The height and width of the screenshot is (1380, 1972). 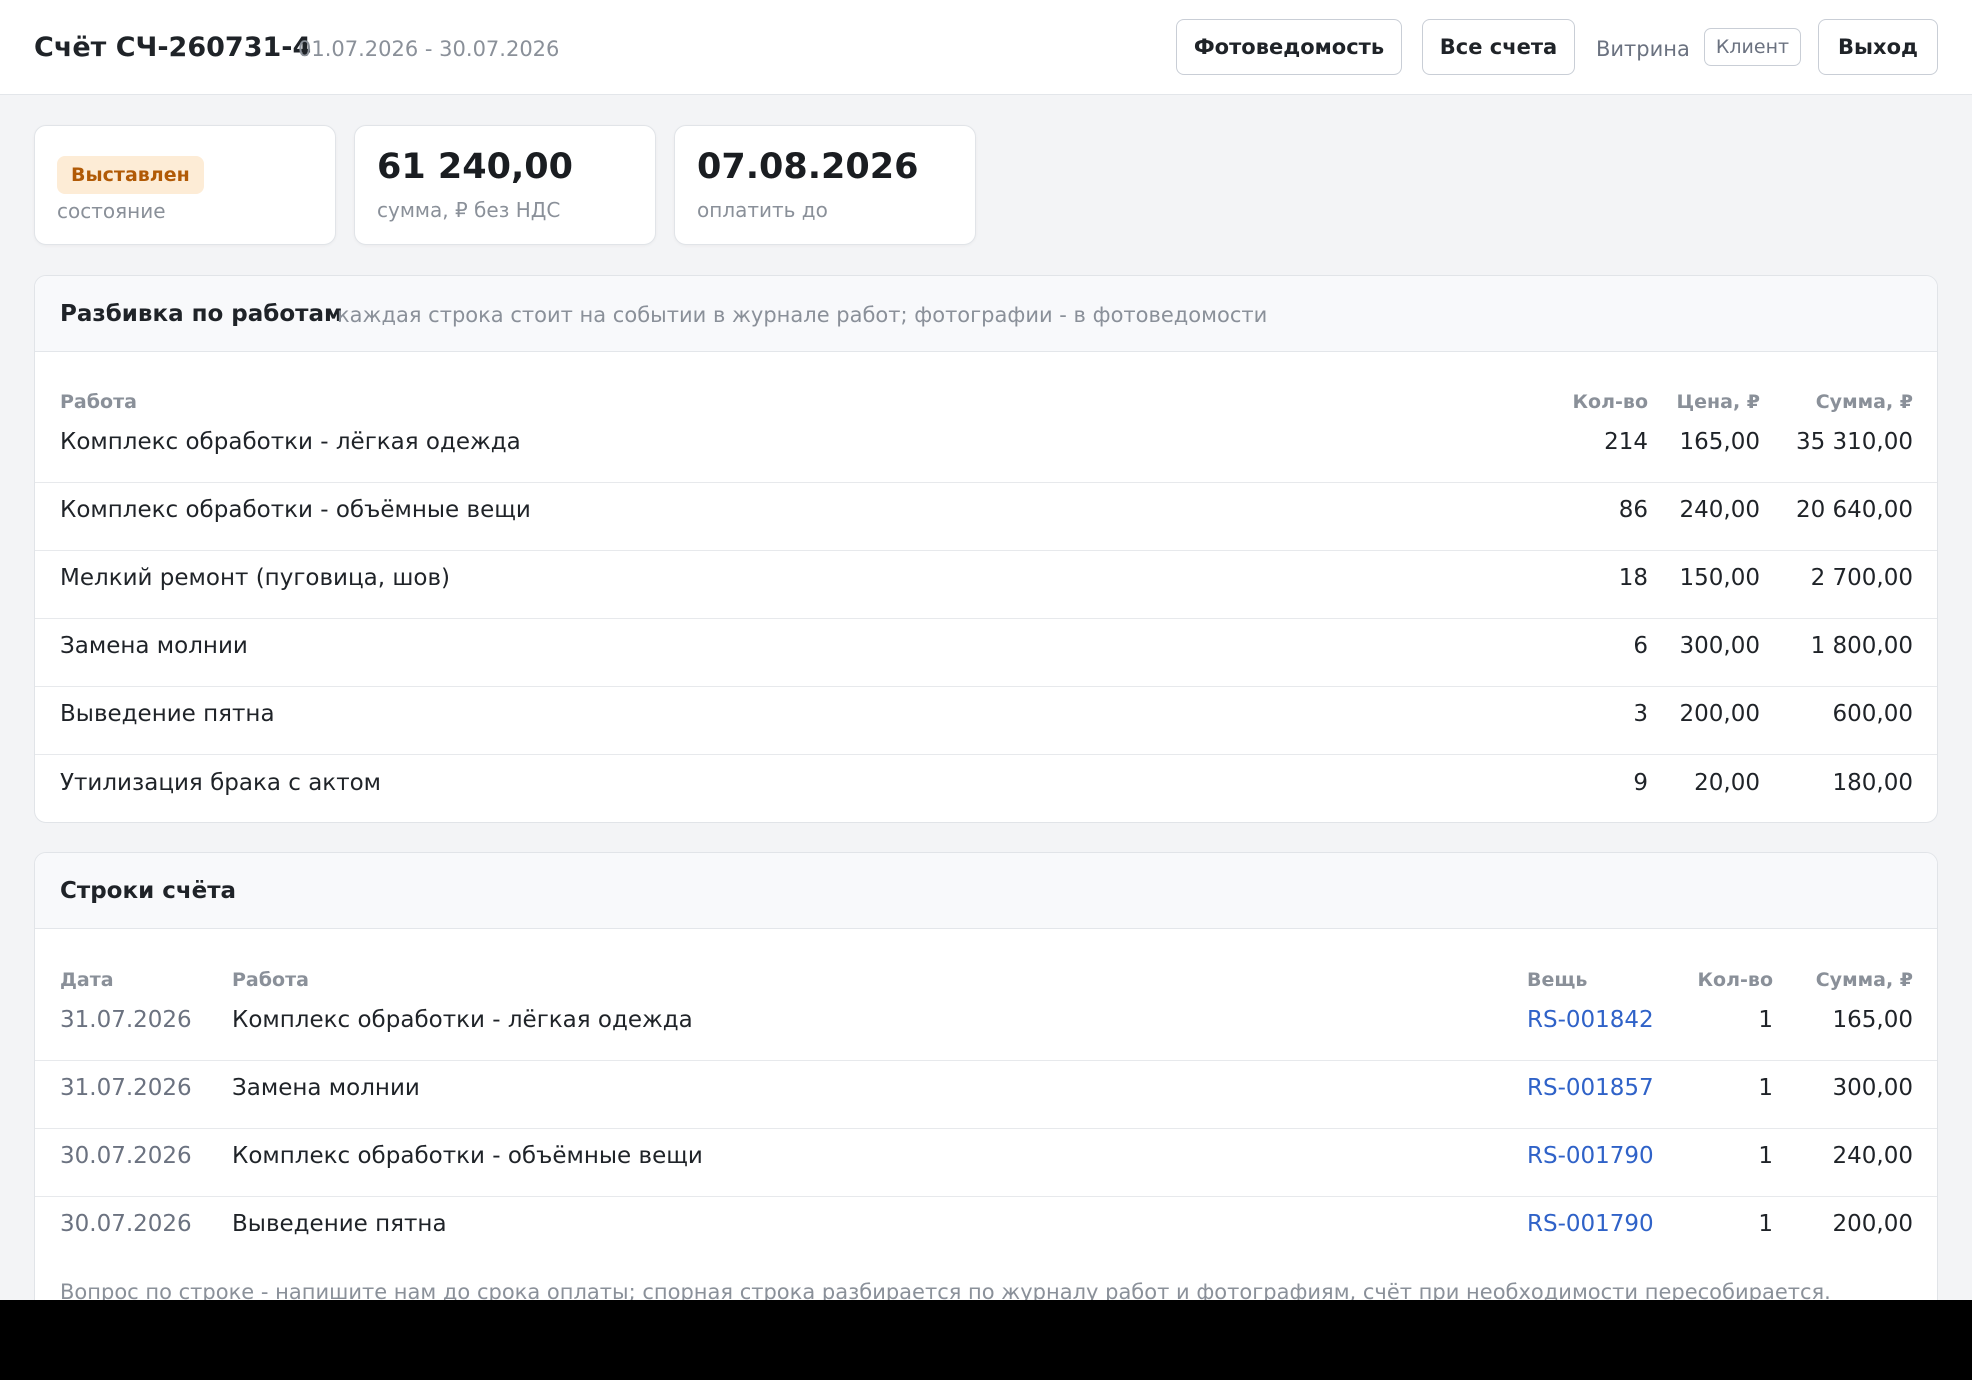 What do you see at coordinates (339, 1223) in the screenshot?
I see `line-work: Выведение пятна` at bounding box center [339, 1223].